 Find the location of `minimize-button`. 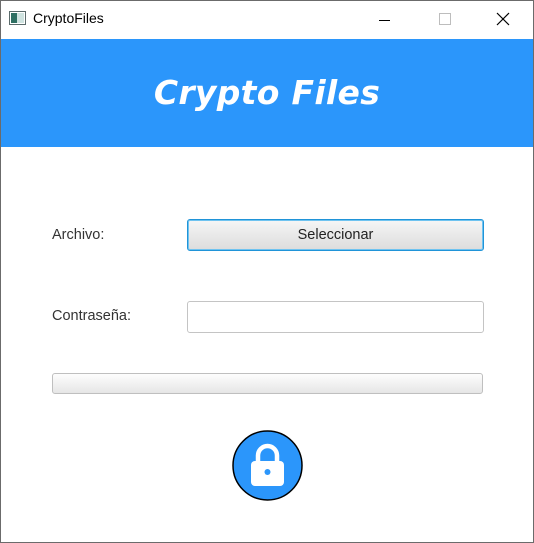

minimize-button is located at coordinates (384, 19).